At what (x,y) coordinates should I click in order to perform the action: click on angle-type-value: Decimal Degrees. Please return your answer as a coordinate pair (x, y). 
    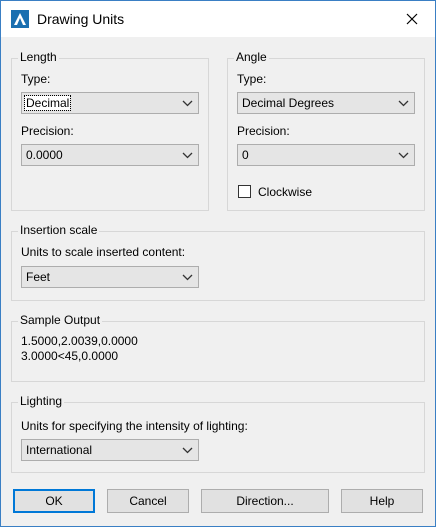
    Looking at the image, I should click on (288, 103).